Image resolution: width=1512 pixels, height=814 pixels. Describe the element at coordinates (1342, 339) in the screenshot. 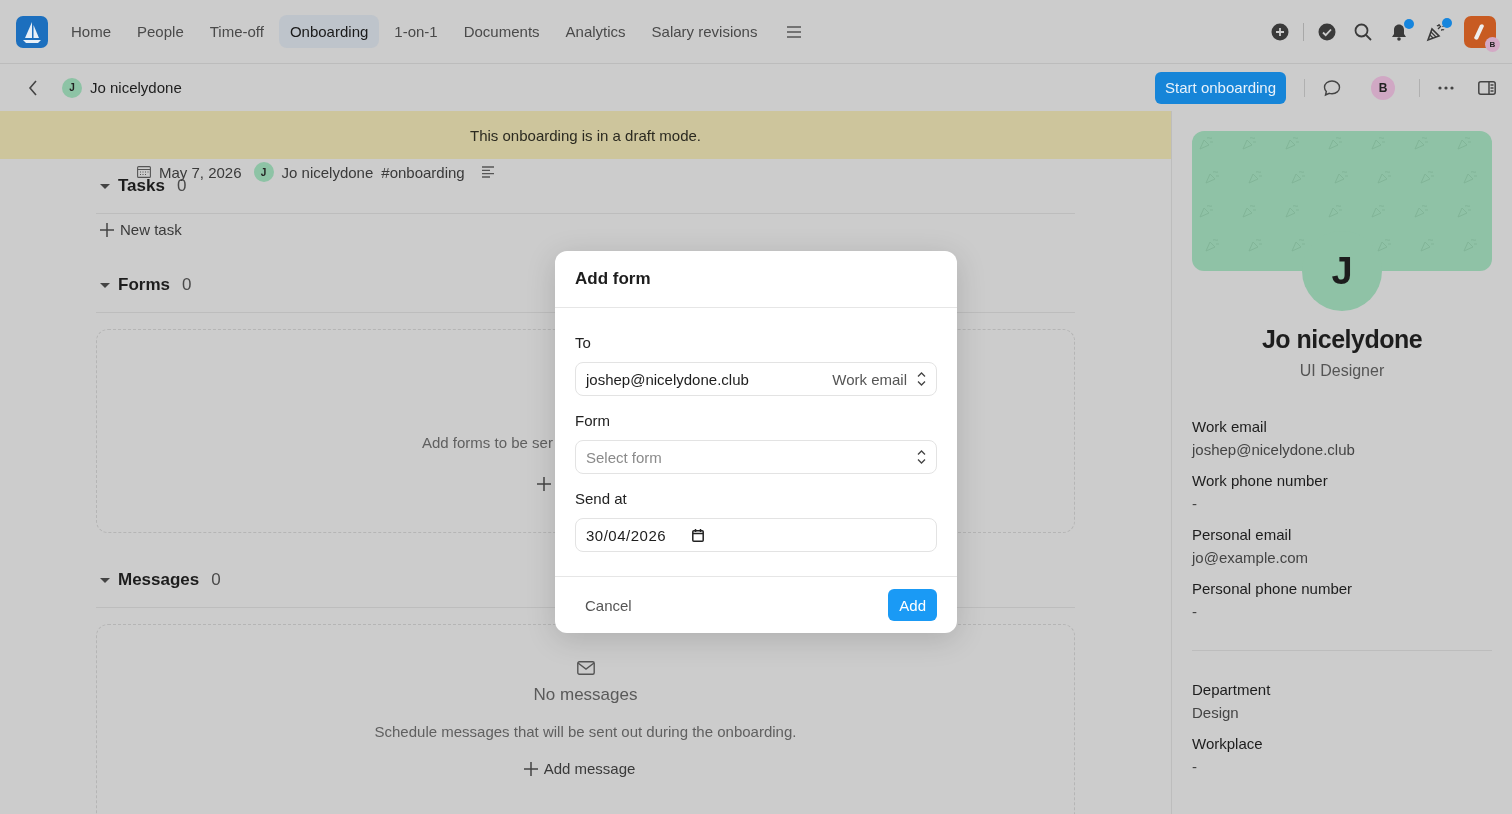

I see `profile-name: Jo nicelydone` at that location.